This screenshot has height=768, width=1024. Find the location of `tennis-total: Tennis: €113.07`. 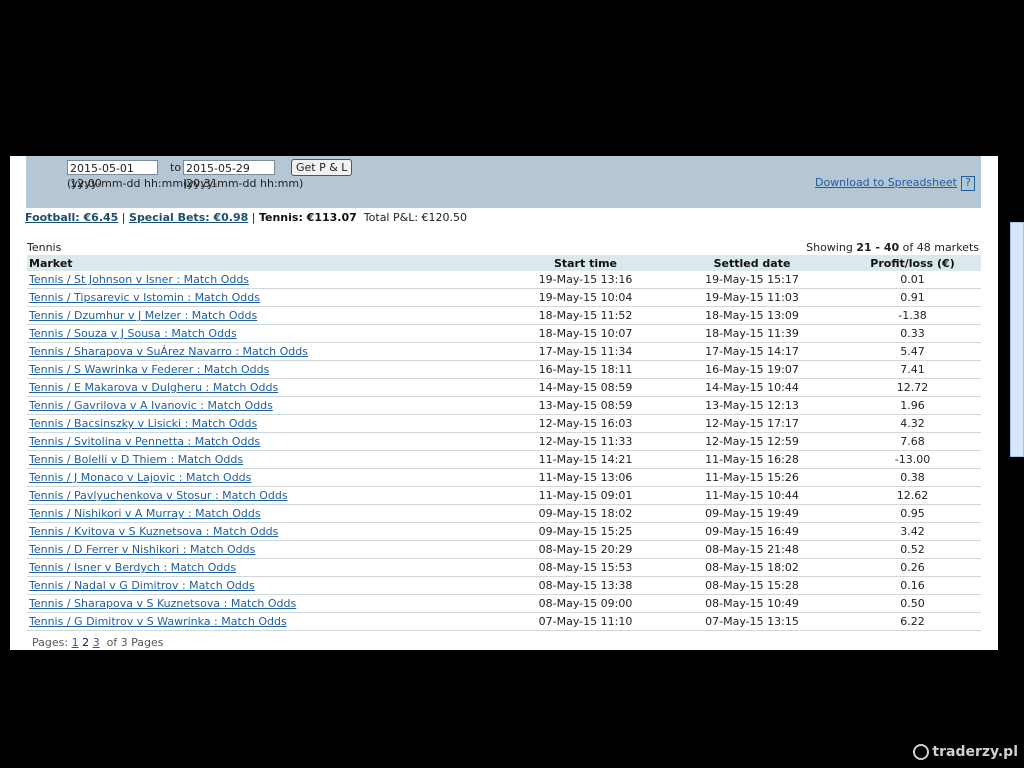

tennis-total: Tennis: €113.07 is located at coordinates (307, 217).